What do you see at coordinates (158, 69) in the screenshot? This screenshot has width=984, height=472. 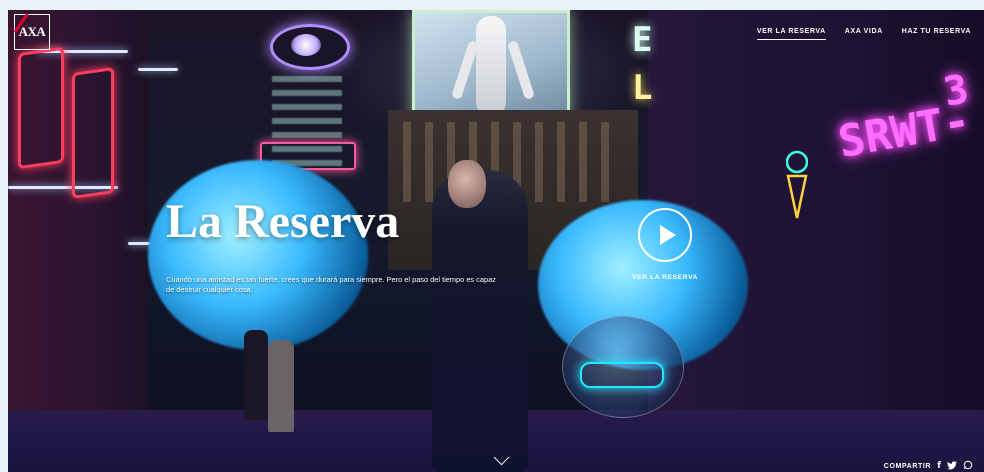 I see `neon-stripe` at bounding box center [158, 69].